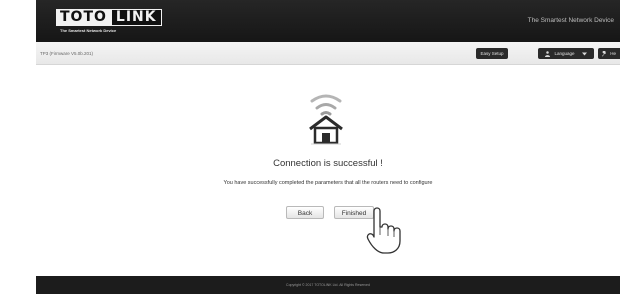  What do you see at coordinates (604, 53) in the screenshot?
I see `wrench-icon` at bounding box center [604, 53].